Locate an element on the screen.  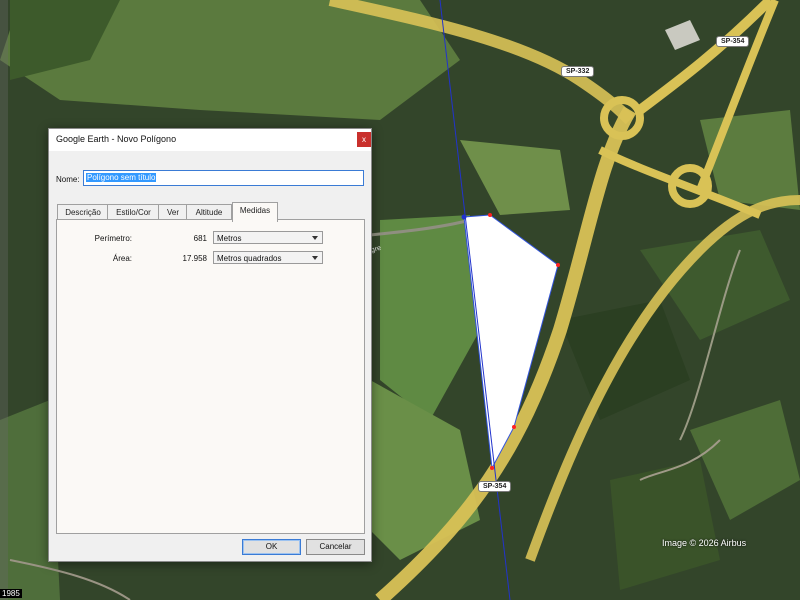
area-unit-value: Metros quadrados is located at coordinates (249, 258).